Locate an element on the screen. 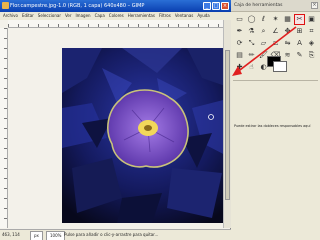 This screenshot has height=240, width=320. tool-button: ✥ is located at coordinates (287, 31).